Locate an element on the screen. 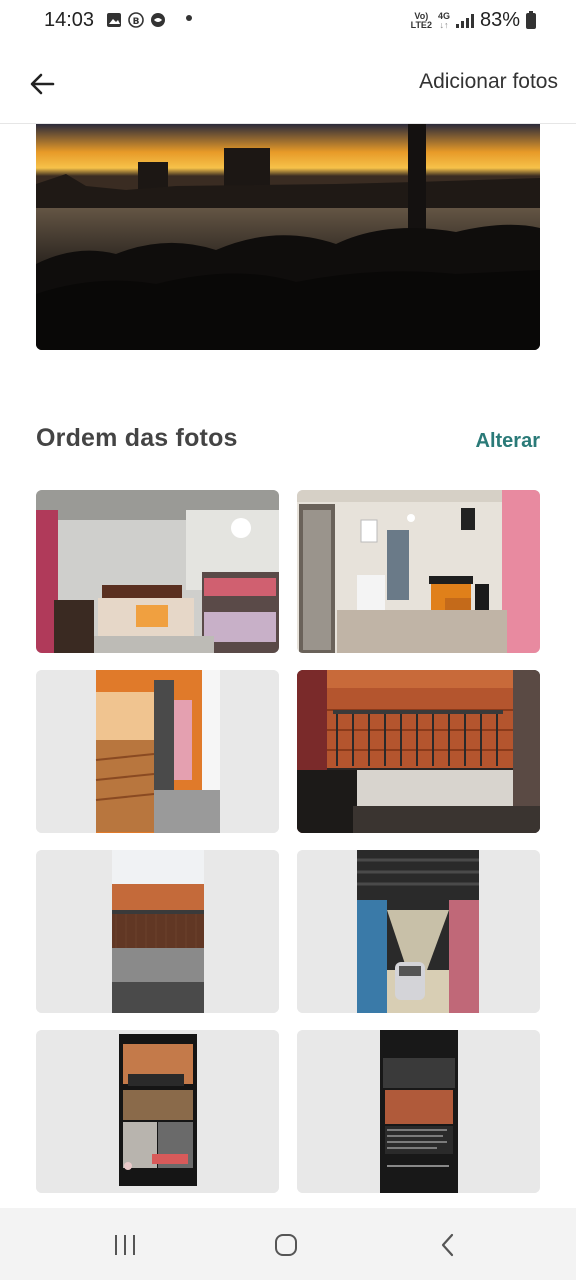  back-nav-button is located at coordinates (448, 1245).